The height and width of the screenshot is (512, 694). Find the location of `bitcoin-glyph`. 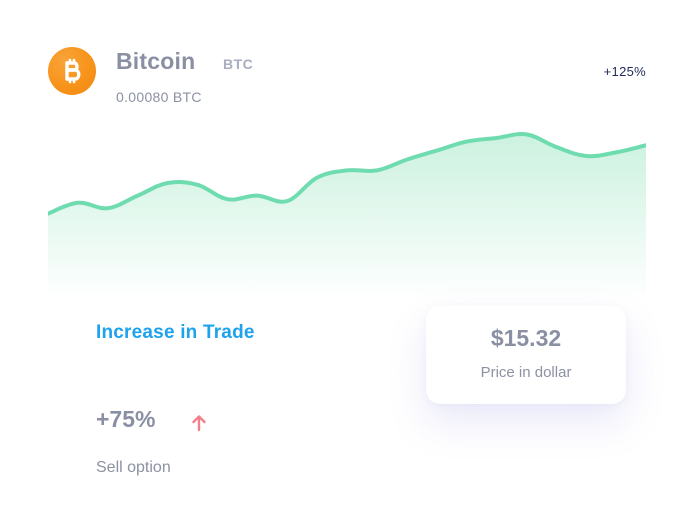

bitcoin-glyph is located at coordinates (73, 71).